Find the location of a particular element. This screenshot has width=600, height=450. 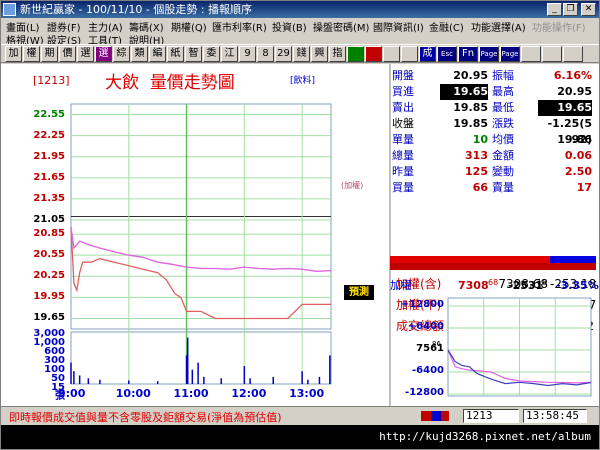

mini-change-fraction: 18 is located at coordinates (542, 282).